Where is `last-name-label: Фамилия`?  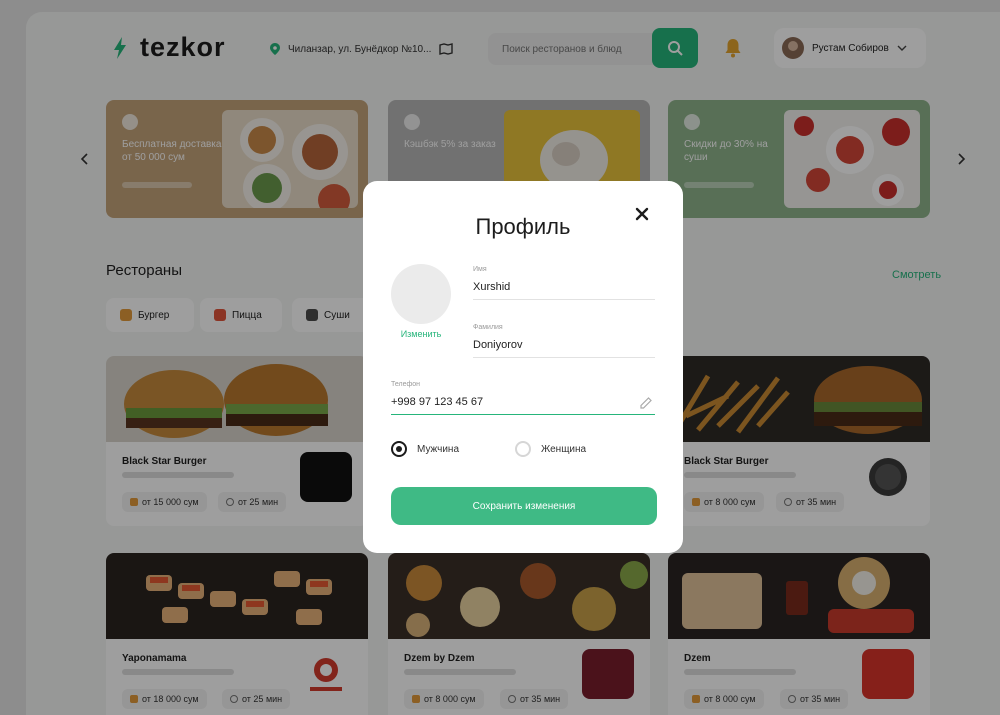
last-name-label: Фамилия is located at coordinates (488, 327).